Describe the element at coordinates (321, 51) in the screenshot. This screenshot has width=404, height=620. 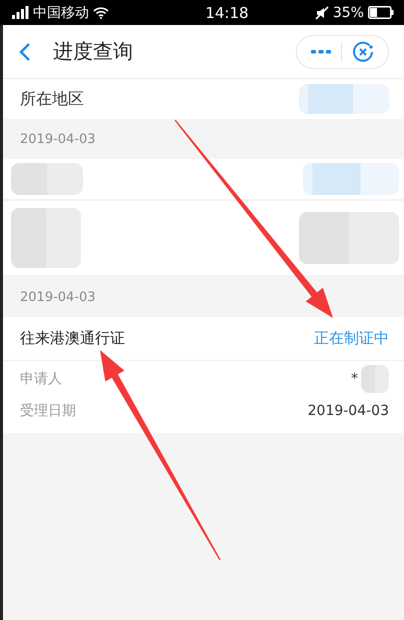
I see `more-icon` at that location.